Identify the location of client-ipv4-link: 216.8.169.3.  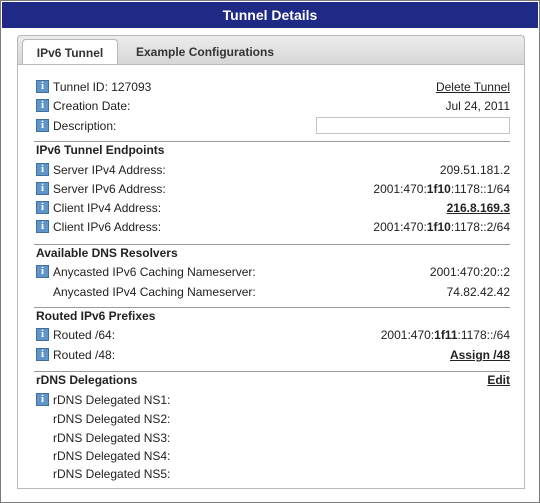
(478, 208).